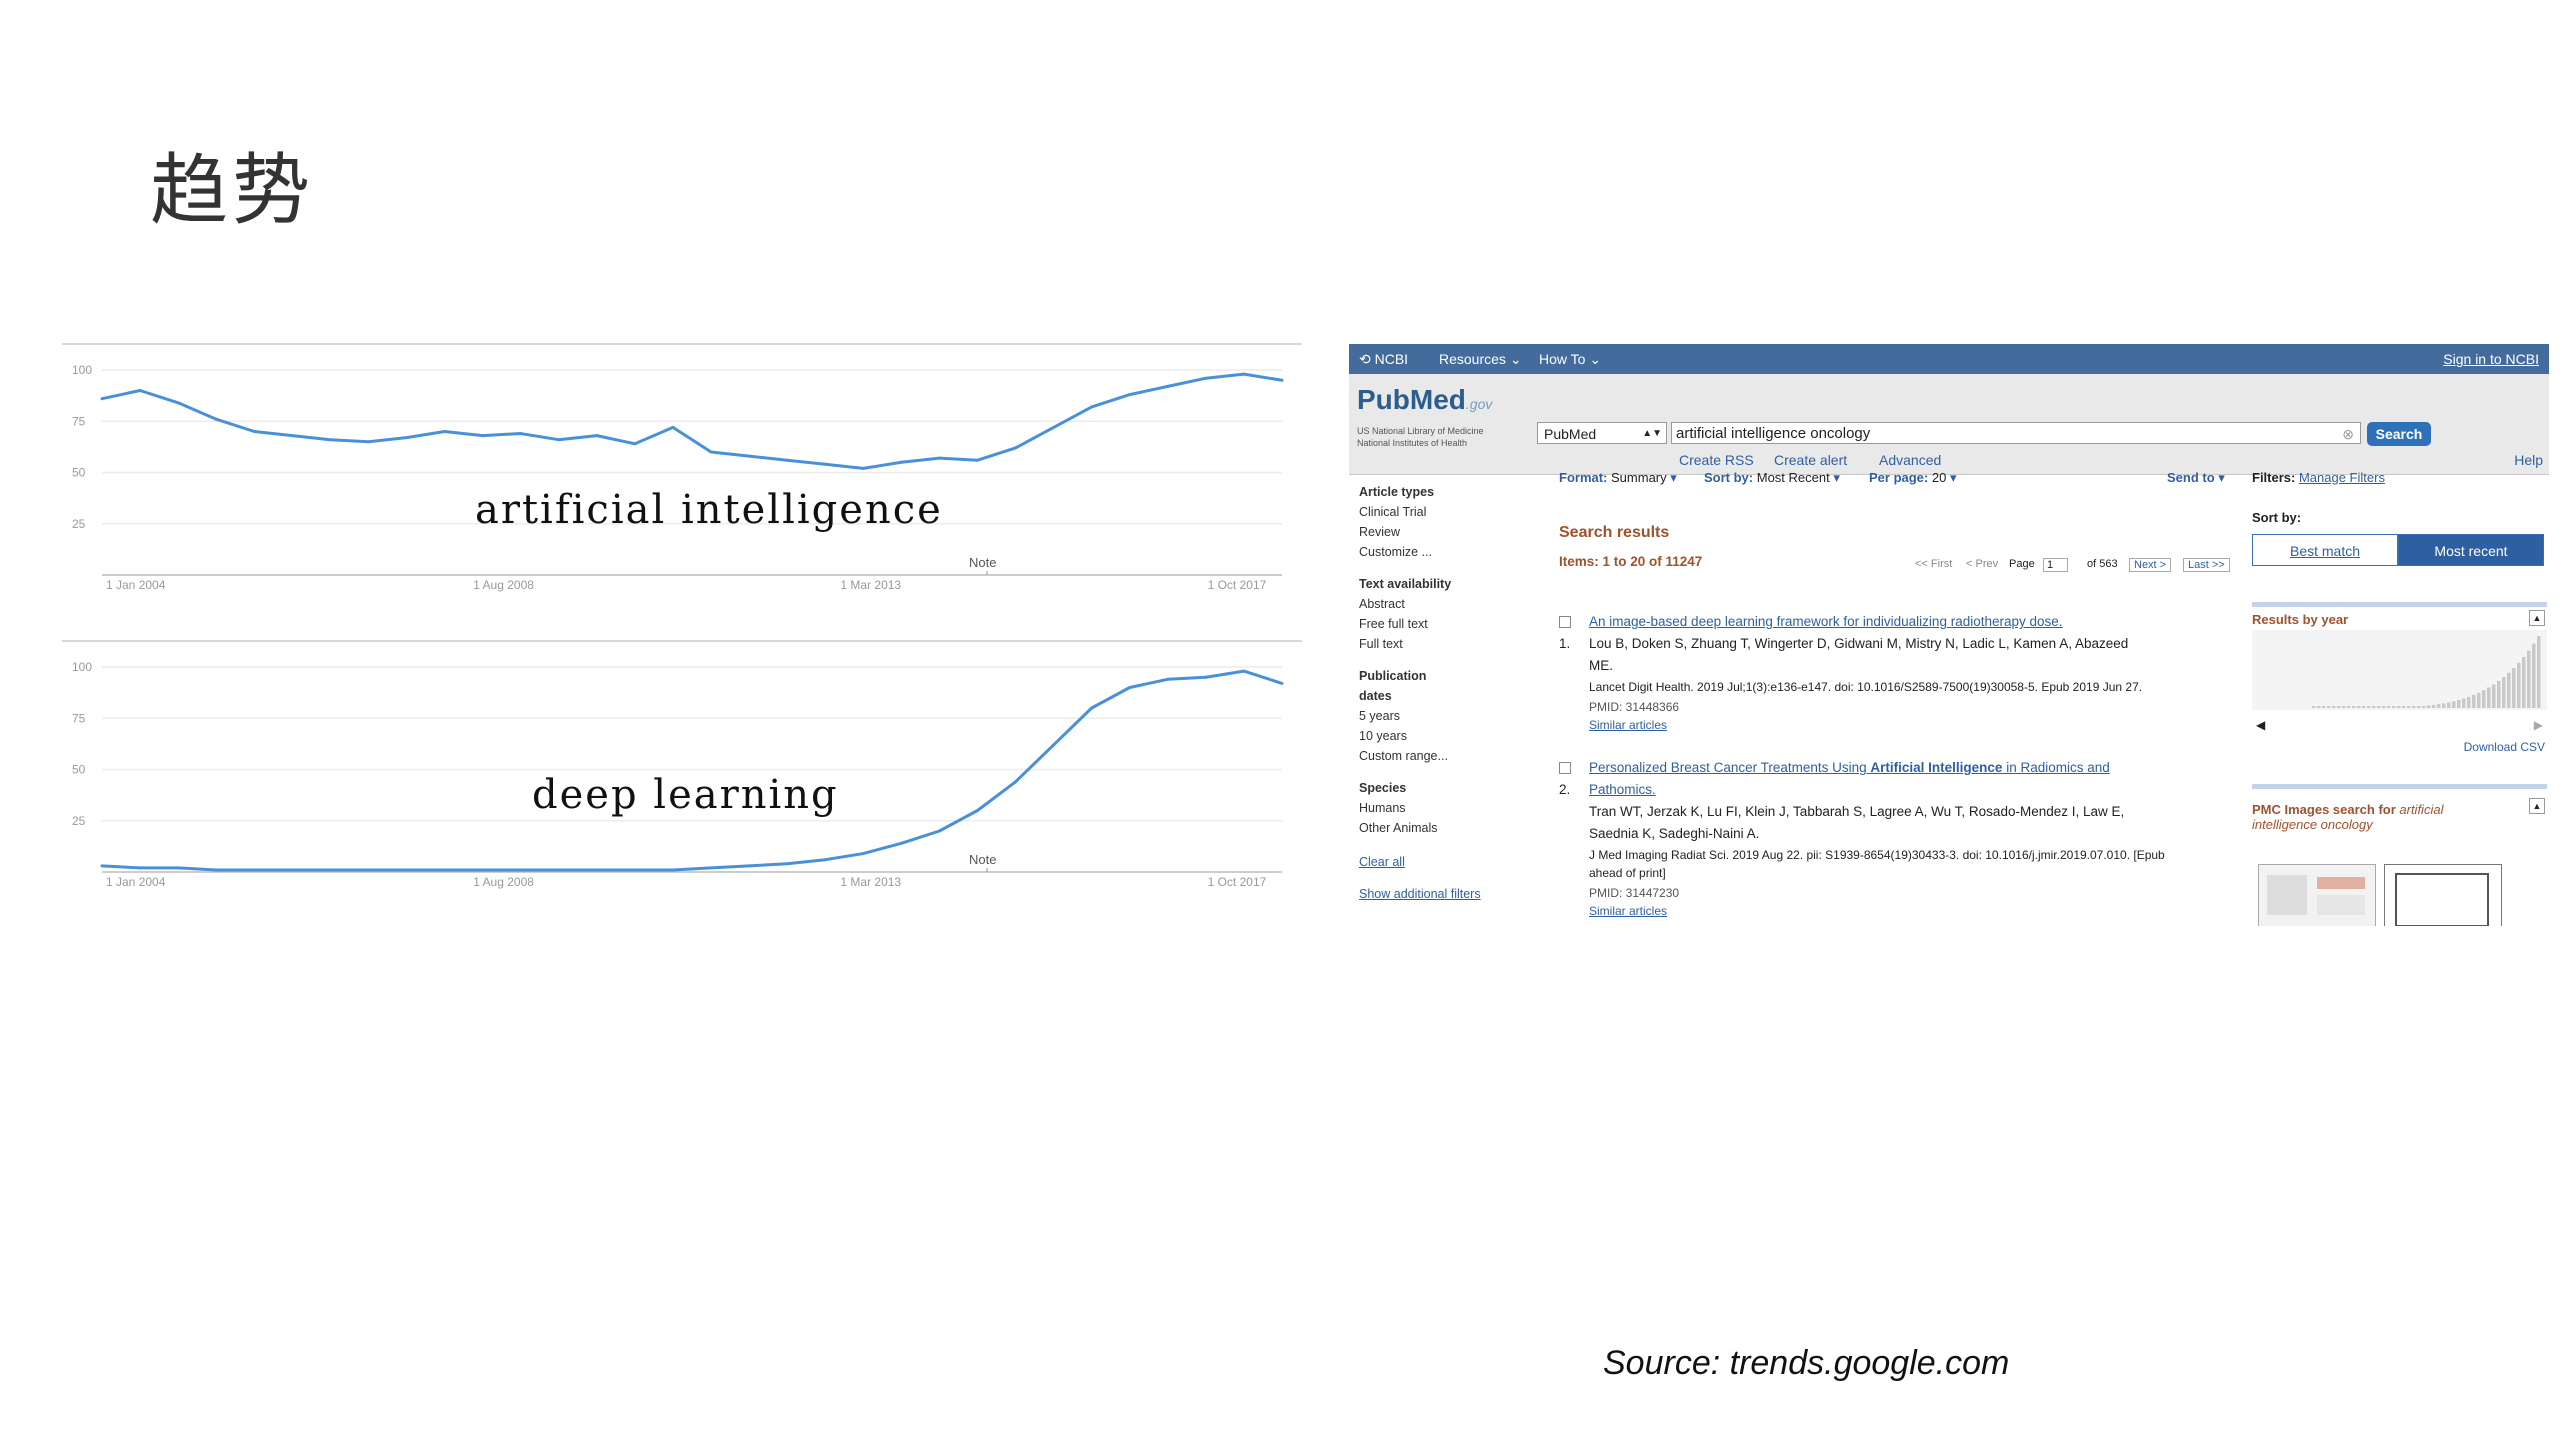  What do you see at coordinates (1480, 359) in the screenshot?
I see `resources-menu: Resources ⌄` at bounding box center [1480, 359].